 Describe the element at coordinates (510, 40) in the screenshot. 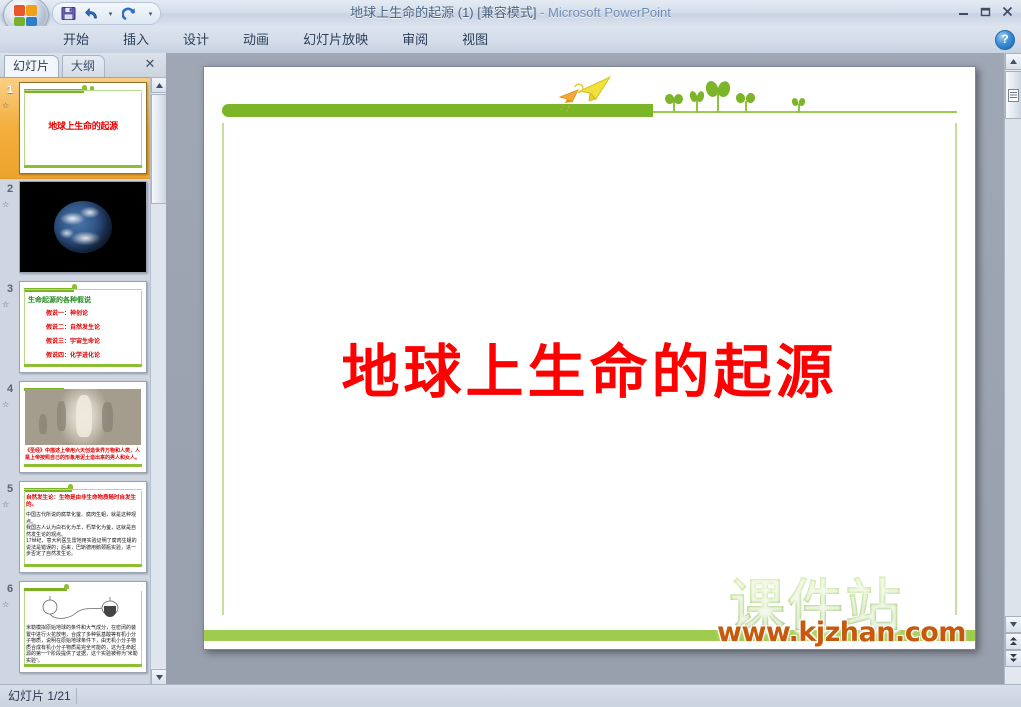

I see `ribbon-tab-bar: 开始 插入 设计 动画 幻灯片放映 审阅 视图 ?` at that location.